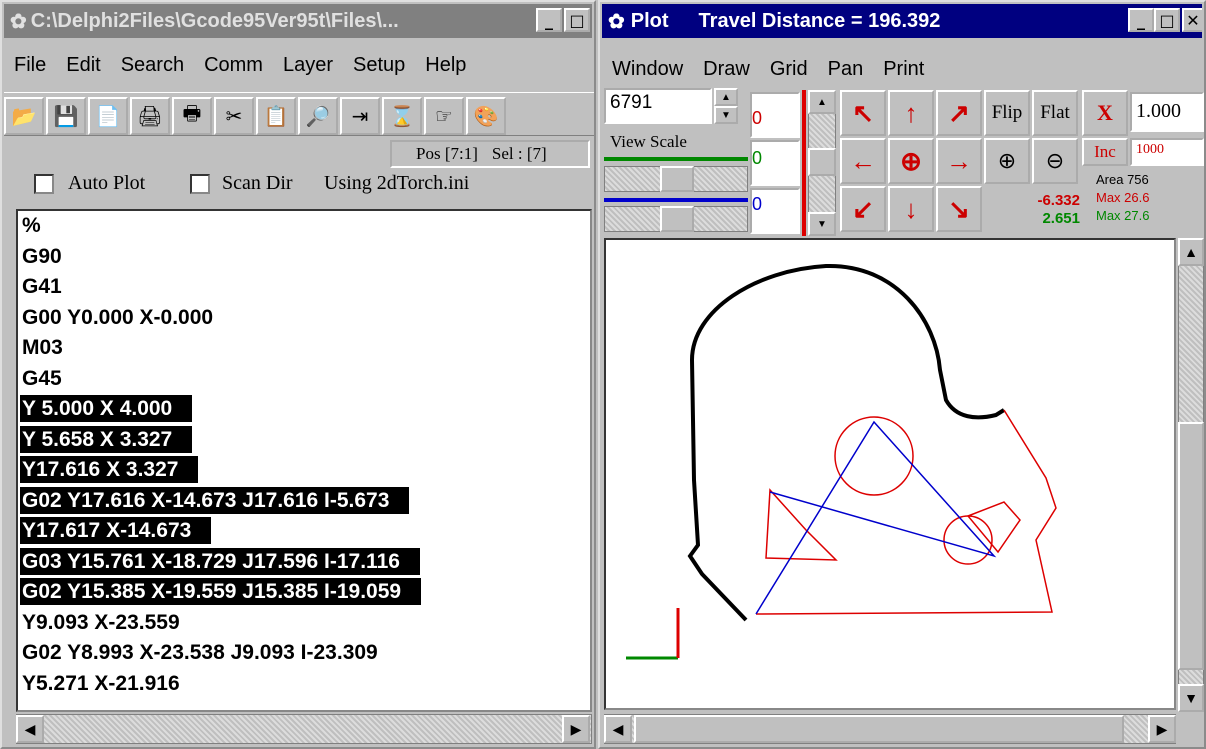  I want to click on x-value-input: 1.000, so click(1167, 112).